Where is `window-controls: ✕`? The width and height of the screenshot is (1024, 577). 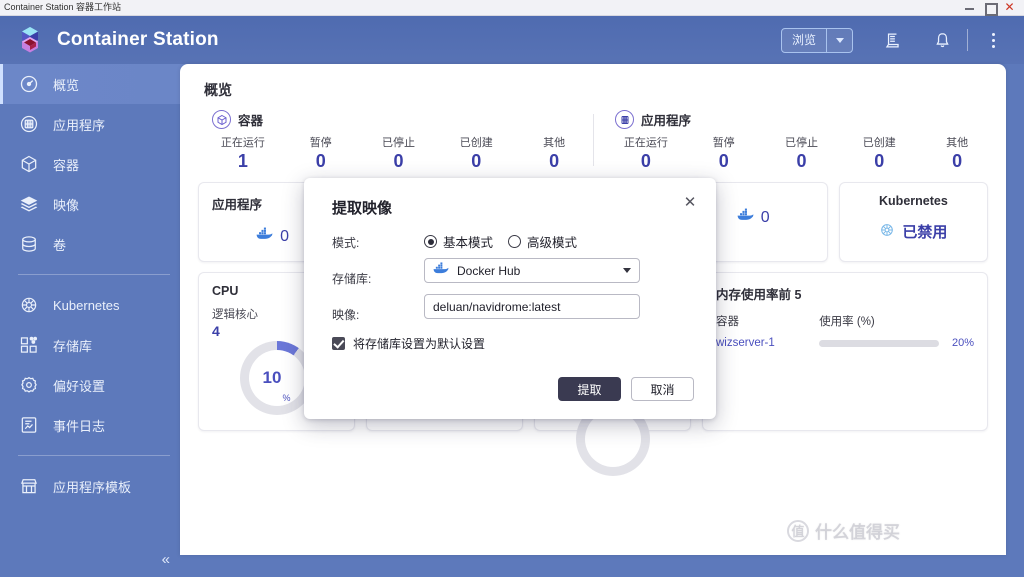
window-controls: ✕ is located at coordinates (992, 8).